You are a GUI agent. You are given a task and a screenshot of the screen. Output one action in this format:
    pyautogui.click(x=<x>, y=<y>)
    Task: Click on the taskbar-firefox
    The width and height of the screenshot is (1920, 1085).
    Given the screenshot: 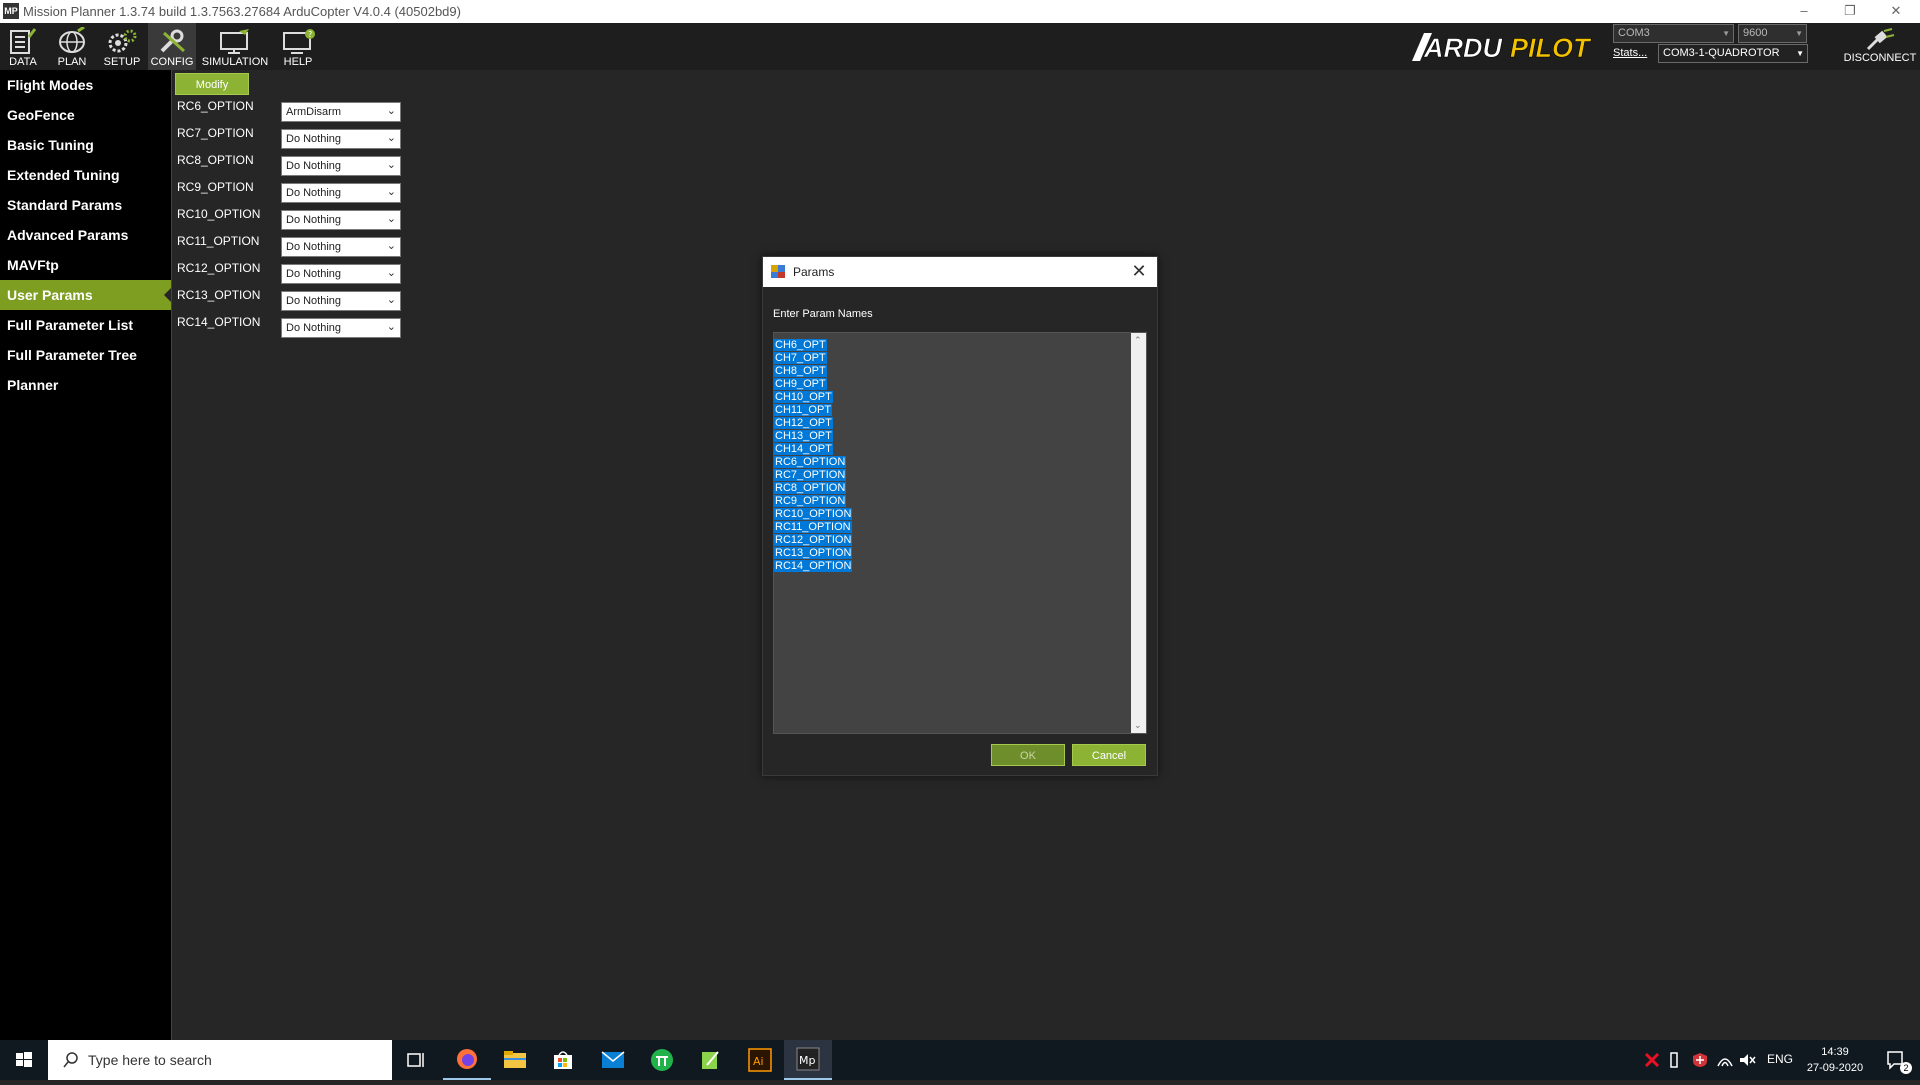 What is the action you would take?
    pyautogui.click(x=467, y=1060)
    